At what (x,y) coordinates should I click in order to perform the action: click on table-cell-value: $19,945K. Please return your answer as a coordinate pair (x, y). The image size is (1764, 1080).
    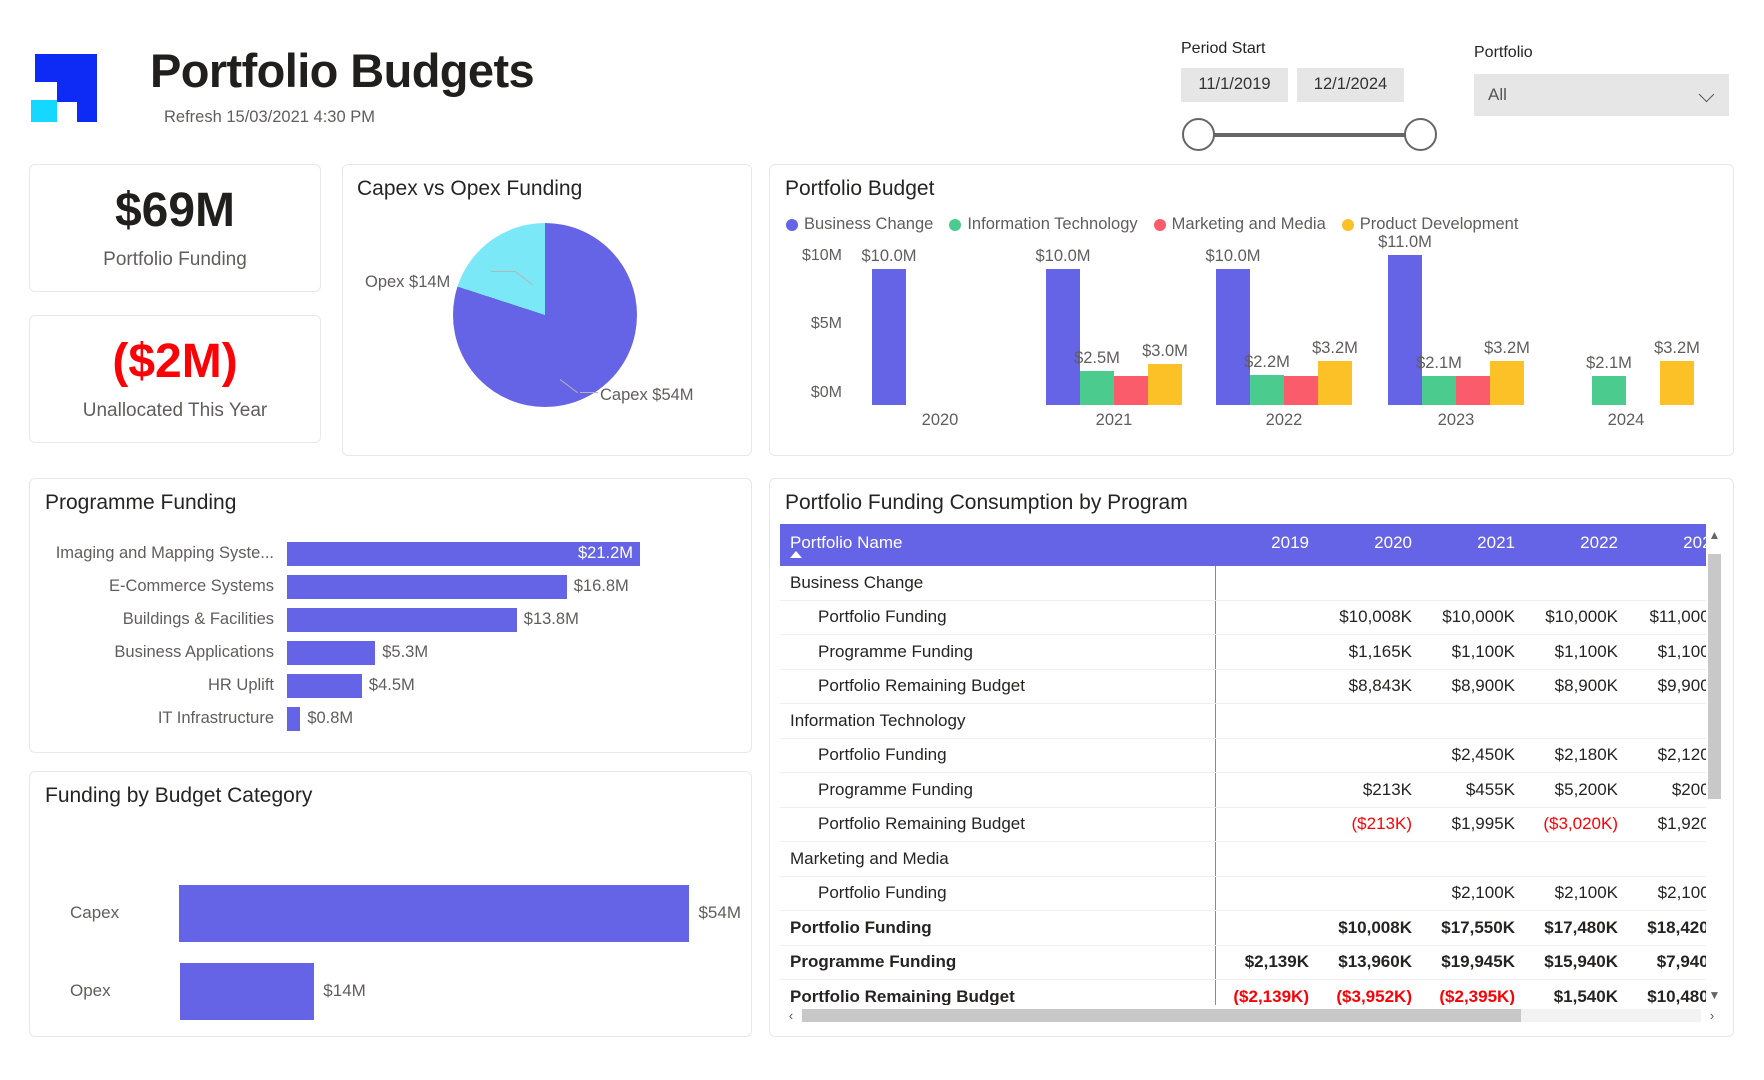
    Looking at the image, I should click on (1478, 962).